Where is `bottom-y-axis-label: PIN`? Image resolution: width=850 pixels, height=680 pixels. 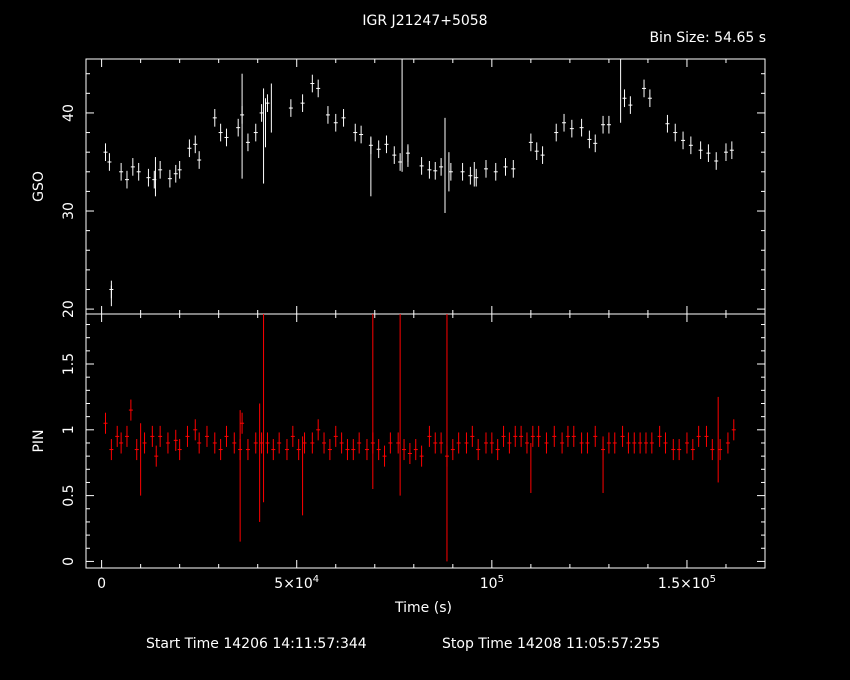
bottom-y-axis-label: PIN is located at coordinates (39, 440).